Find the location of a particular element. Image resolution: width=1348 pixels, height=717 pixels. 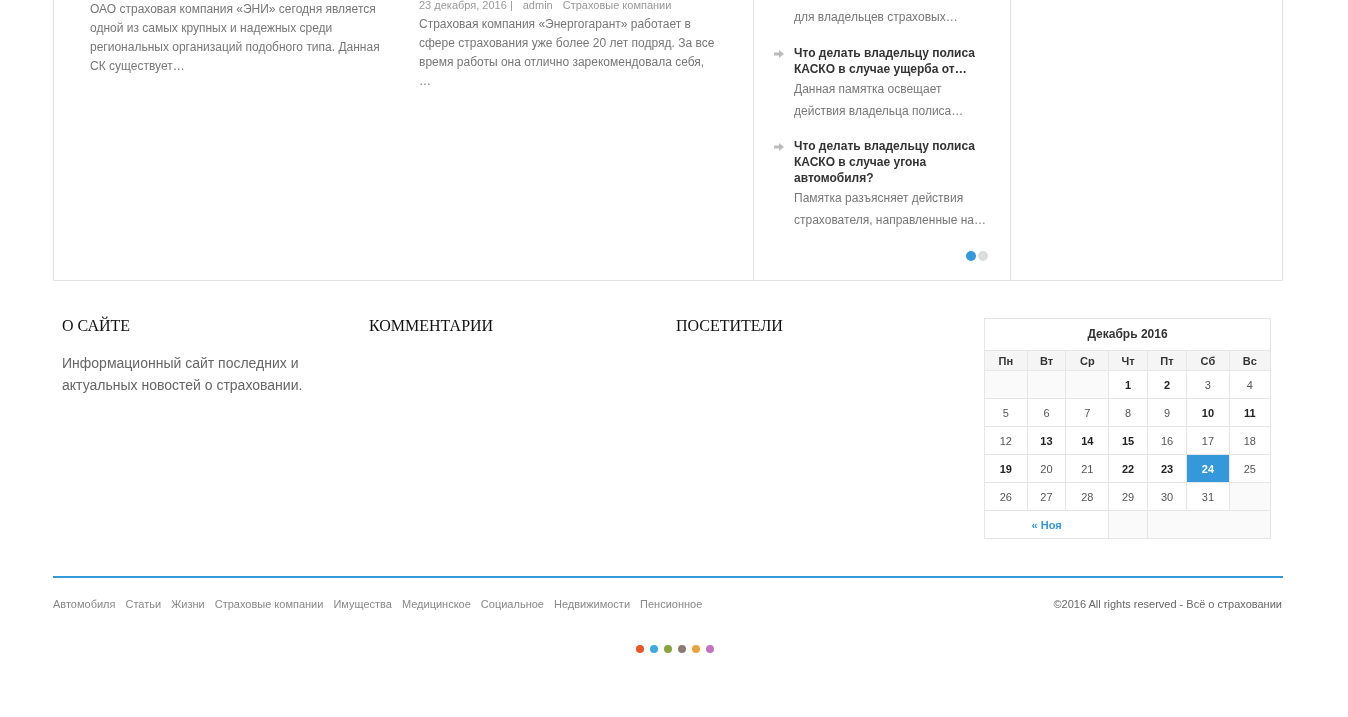

calendar-day: 23 is located at coordinates (1167, 468).